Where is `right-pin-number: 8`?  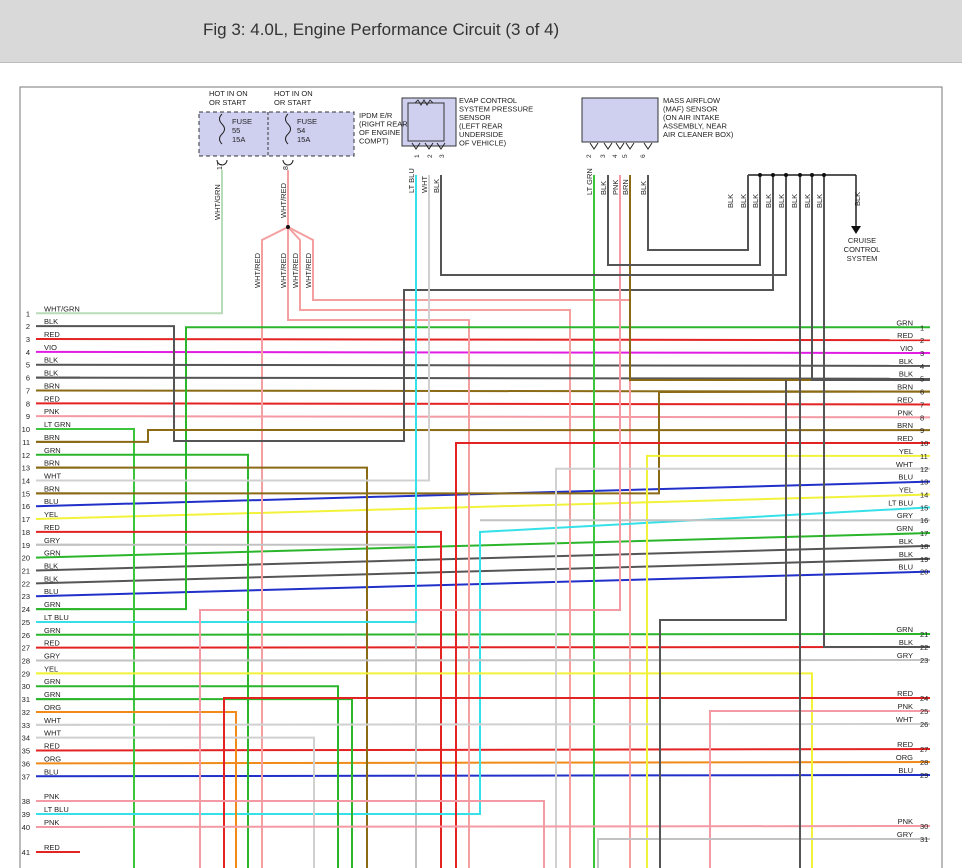
right-pin-number: 8 is located at coordinates (922, 417).